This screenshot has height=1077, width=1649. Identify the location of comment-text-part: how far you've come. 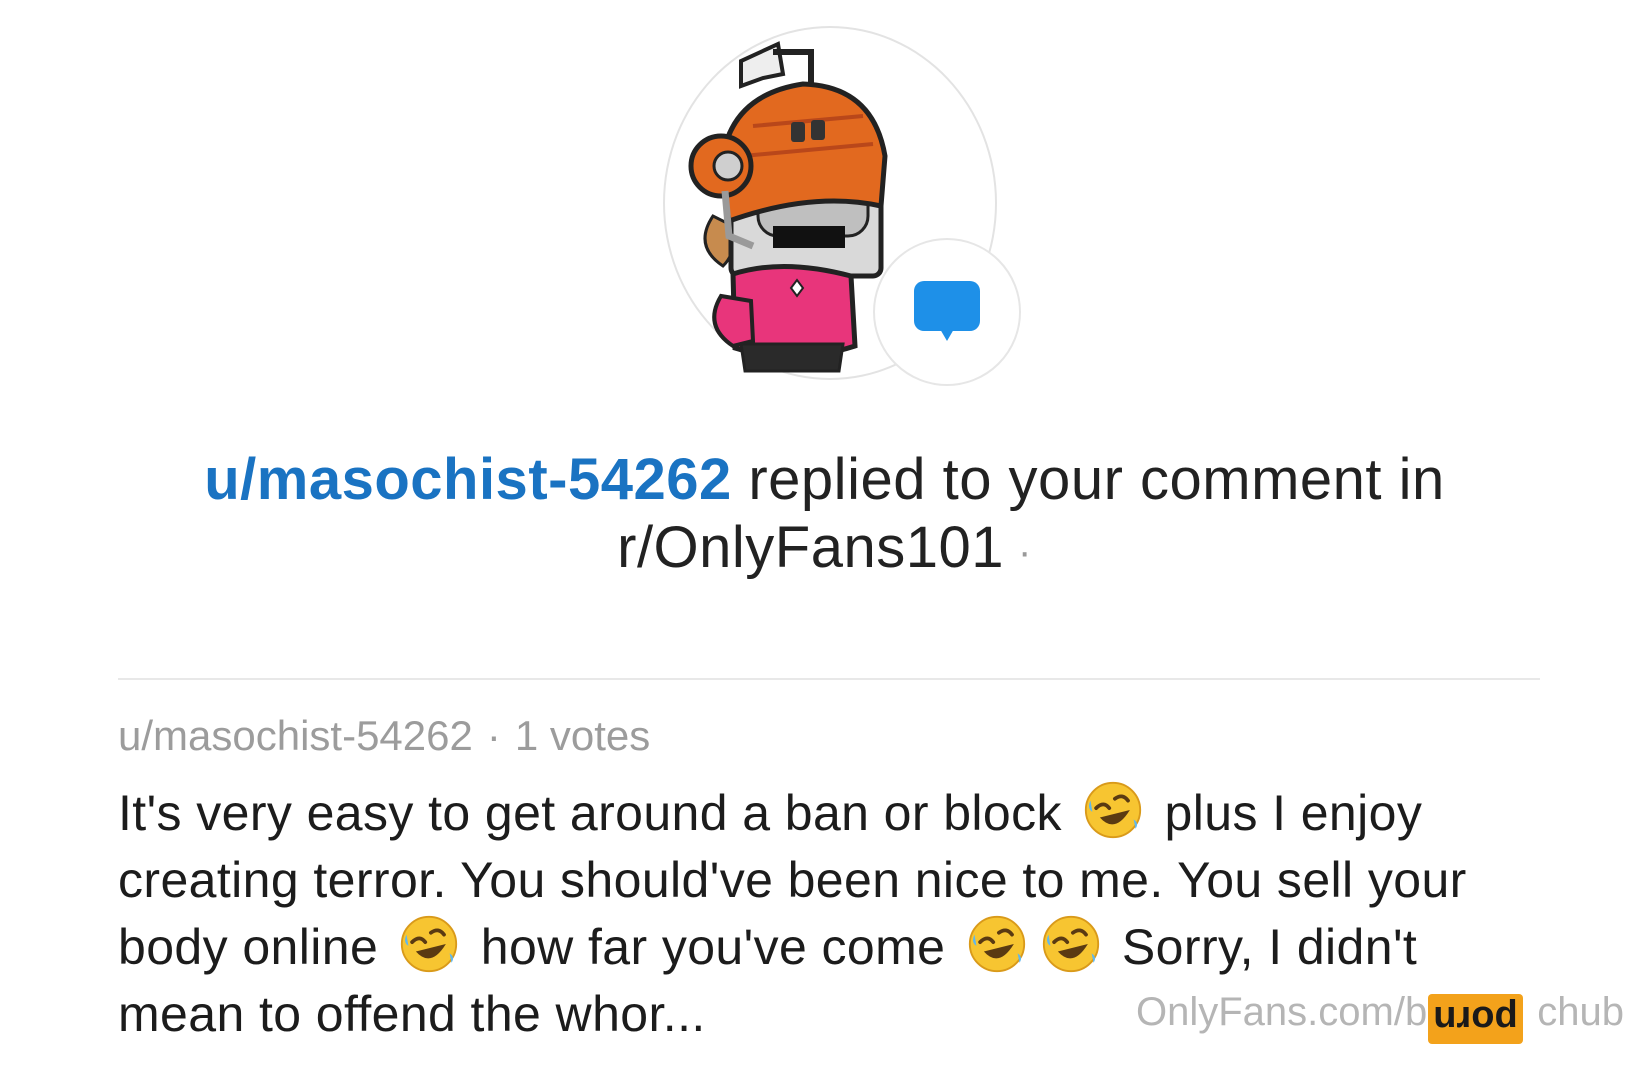
(706, 947).